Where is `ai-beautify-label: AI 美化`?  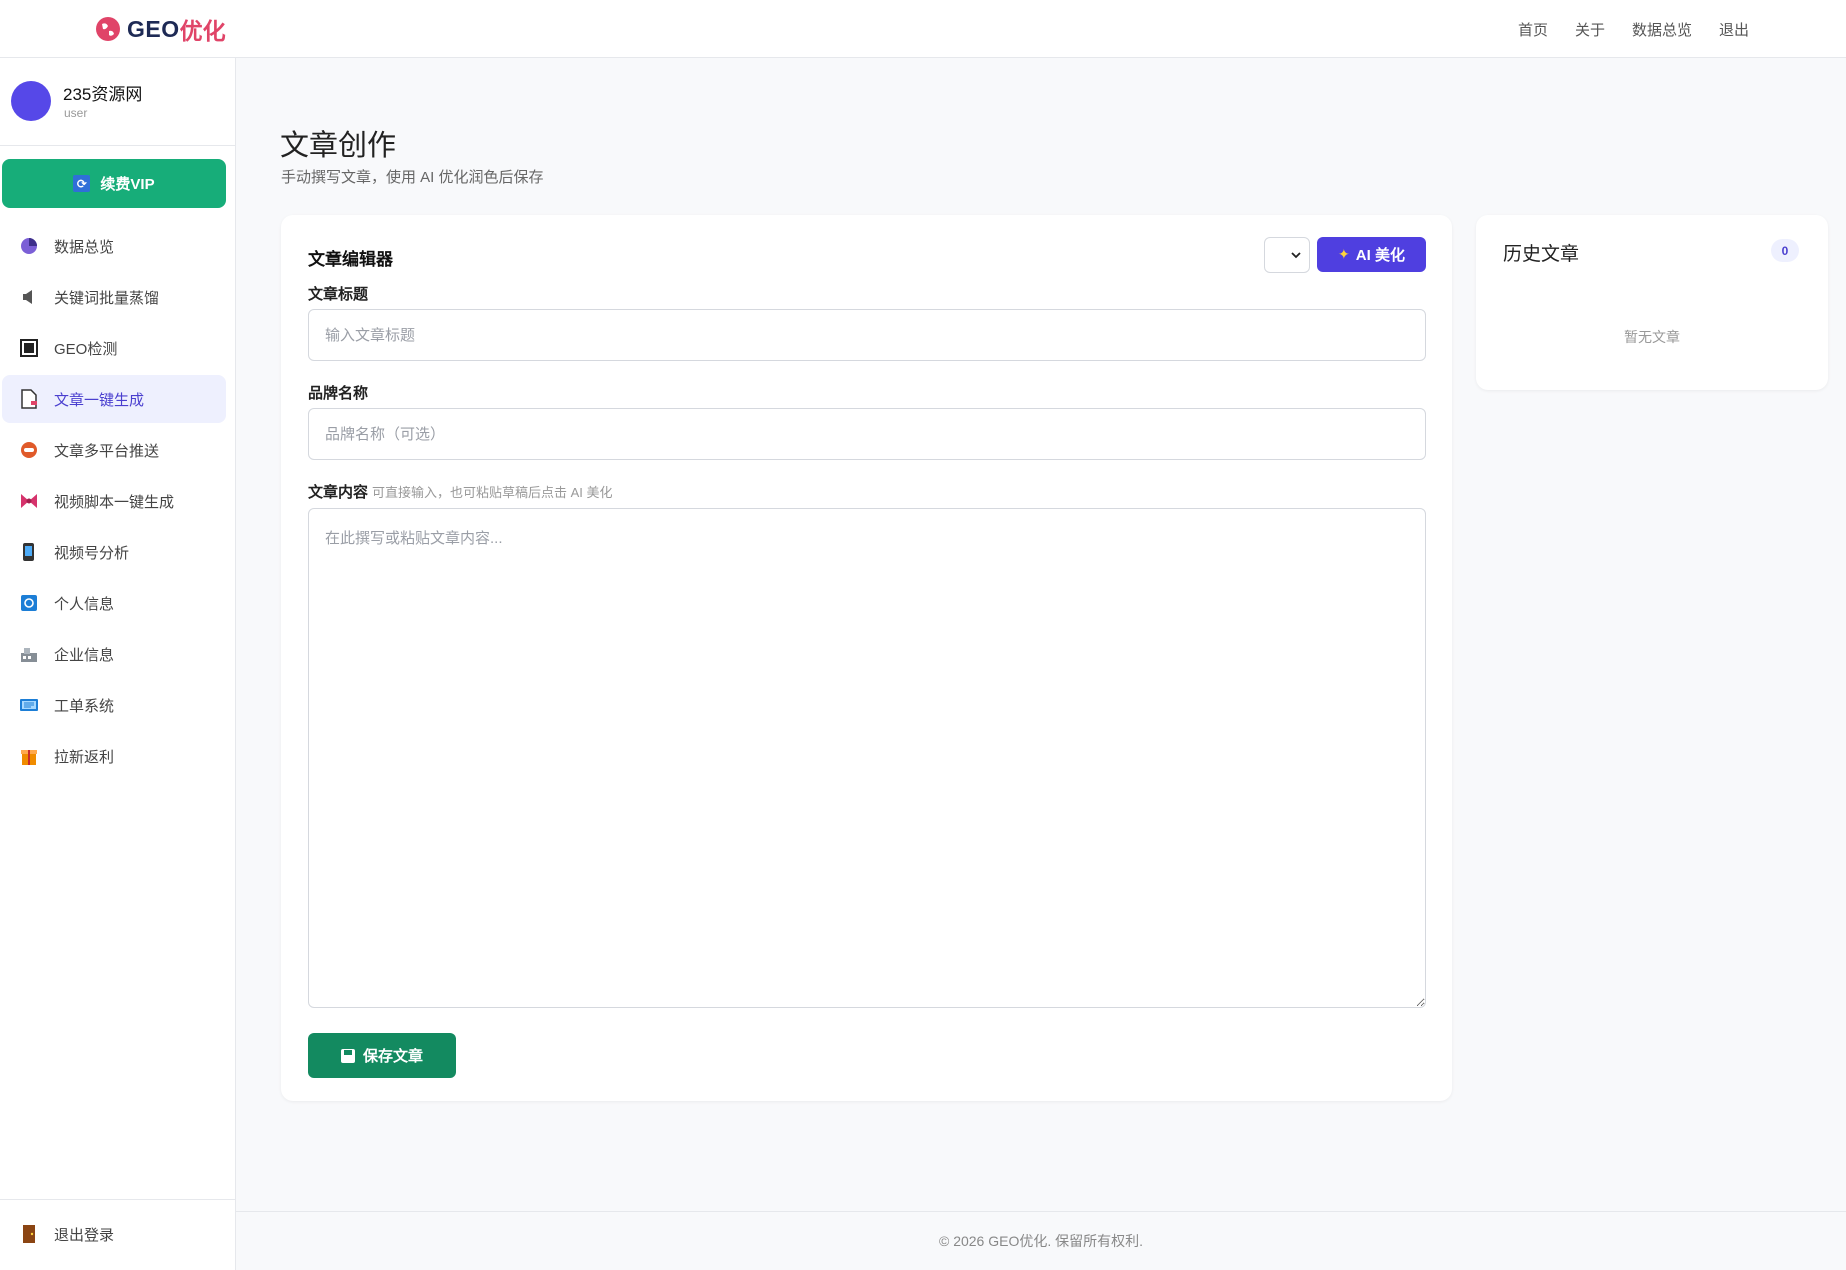 ai-beautify-label: AI 美化 is located at coordinates (1380, 255).